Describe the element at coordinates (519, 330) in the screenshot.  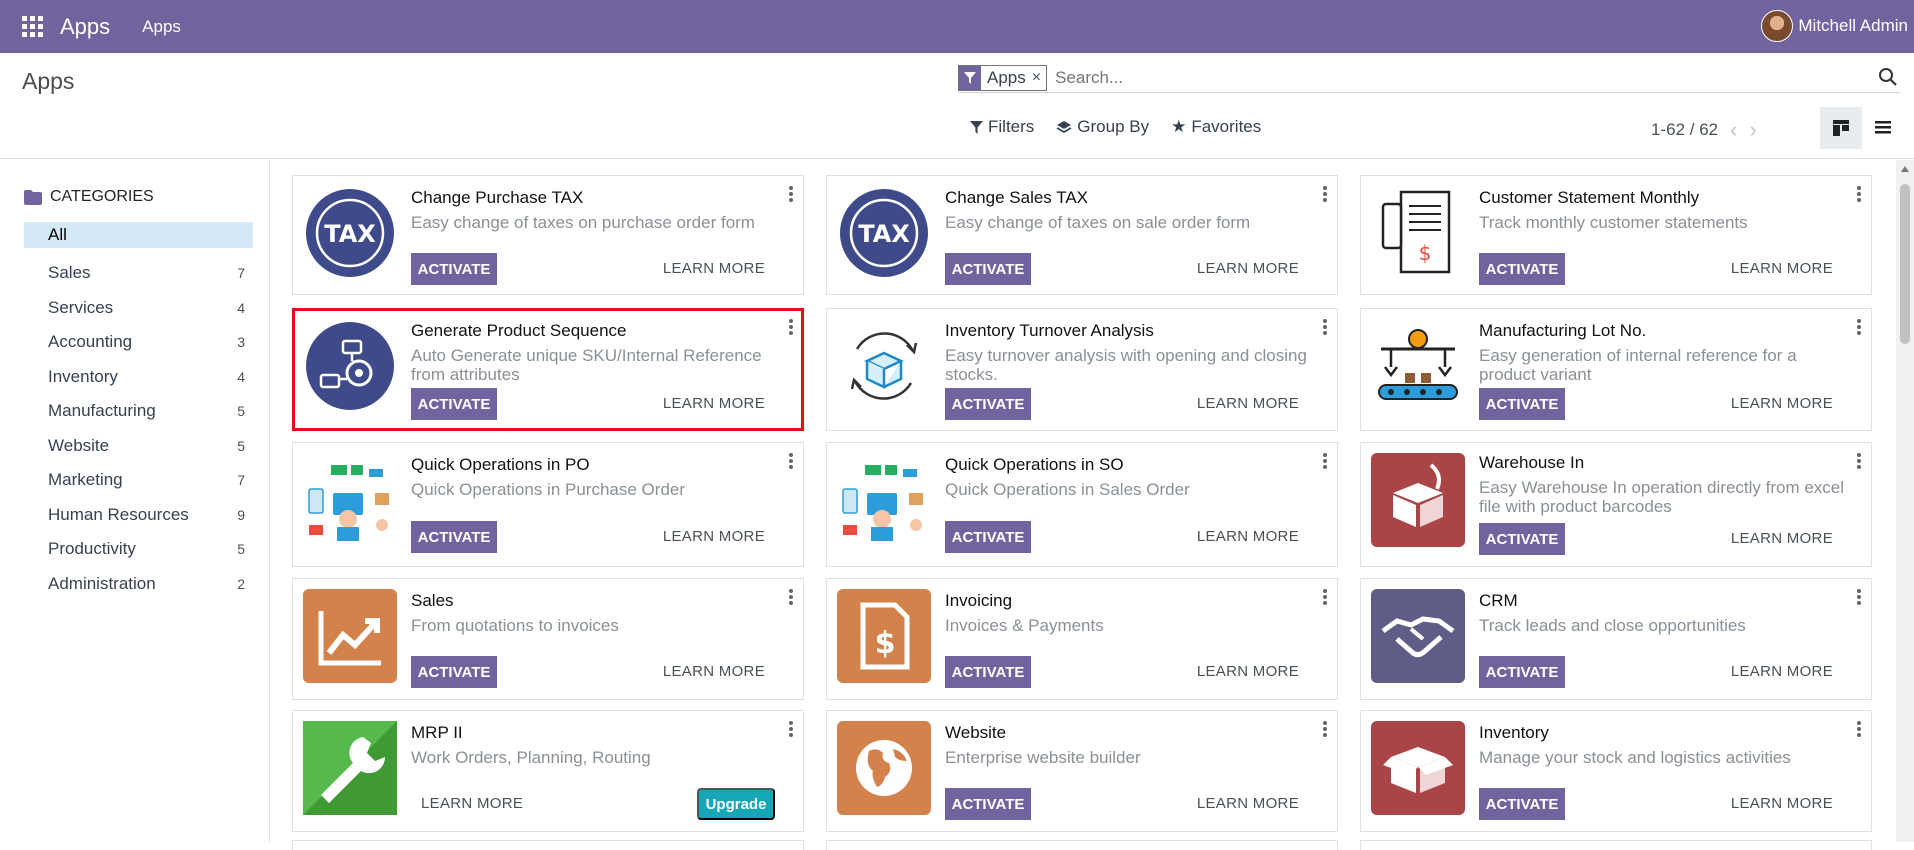
I see `app-title: Generate Product Sequence` at that location.